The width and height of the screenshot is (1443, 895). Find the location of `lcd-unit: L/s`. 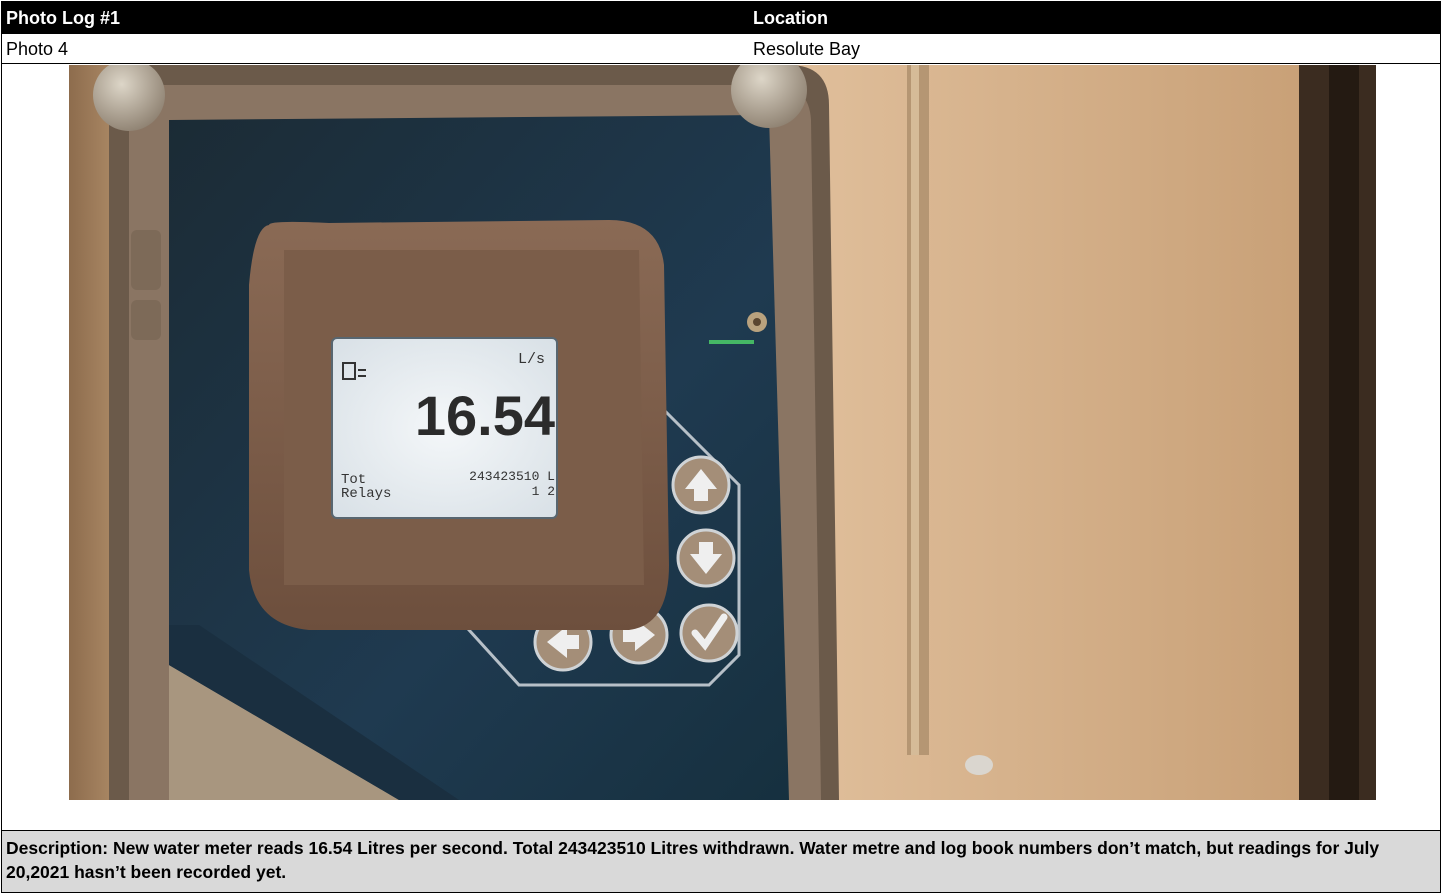

lcd-unit: L/s is located at coordinates (531, 359).